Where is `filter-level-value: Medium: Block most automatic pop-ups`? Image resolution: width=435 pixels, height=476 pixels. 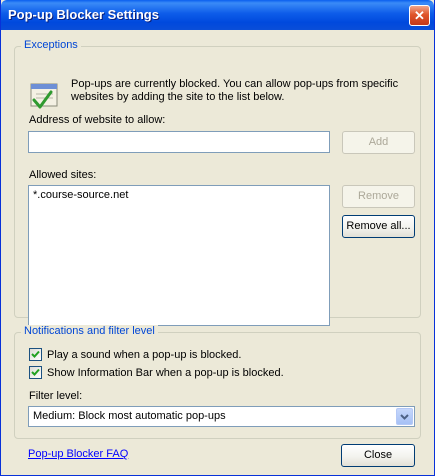
filter-level-value: Medium: Block most automatic pop-ups is located at coordinates (129, 416).